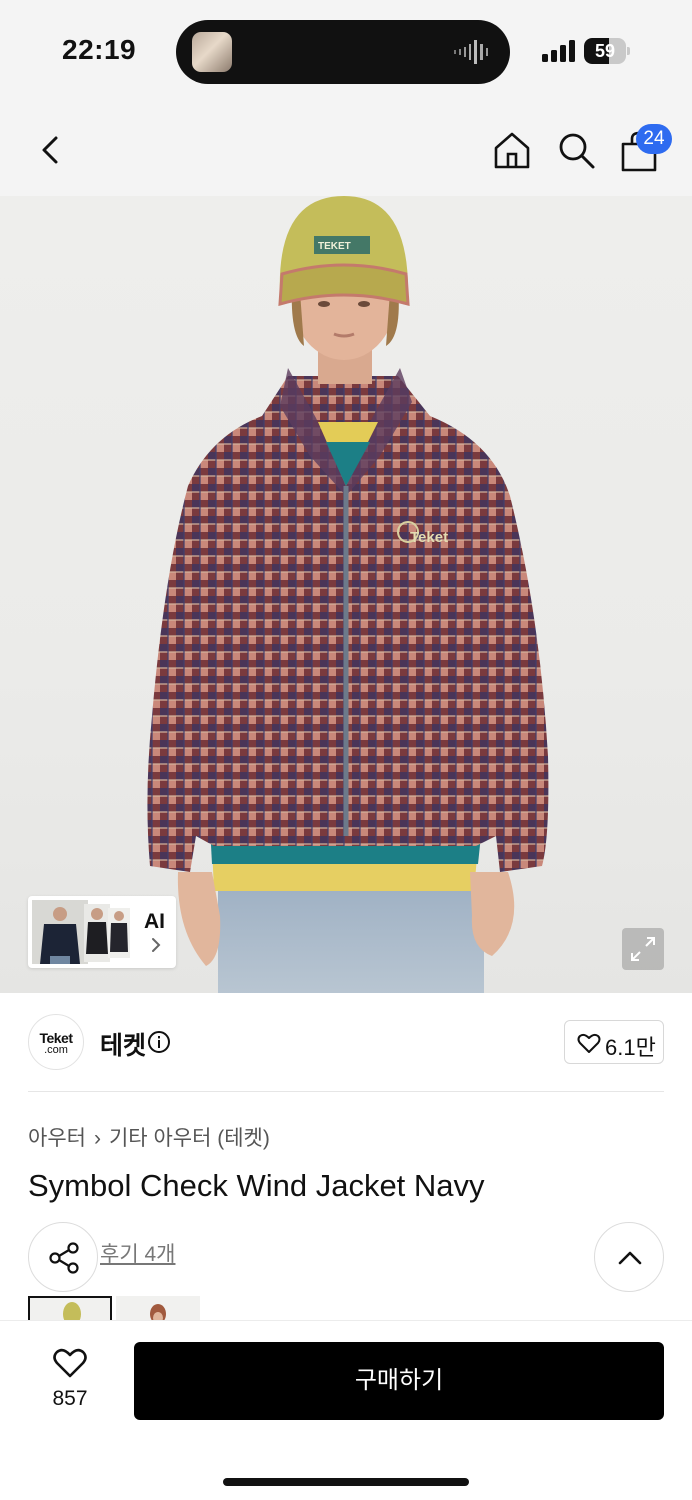 The image size is (692, 1500). I want to click on status-bar: 22:19 59, so click(346, 50).